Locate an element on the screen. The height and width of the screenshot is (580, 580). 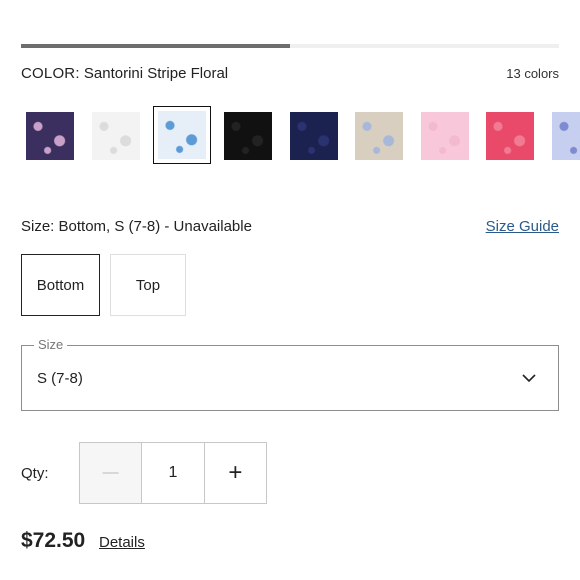
color-header: COLOR: Santorini Stripe Floral 13 colors is located at coordinates (290, 73).